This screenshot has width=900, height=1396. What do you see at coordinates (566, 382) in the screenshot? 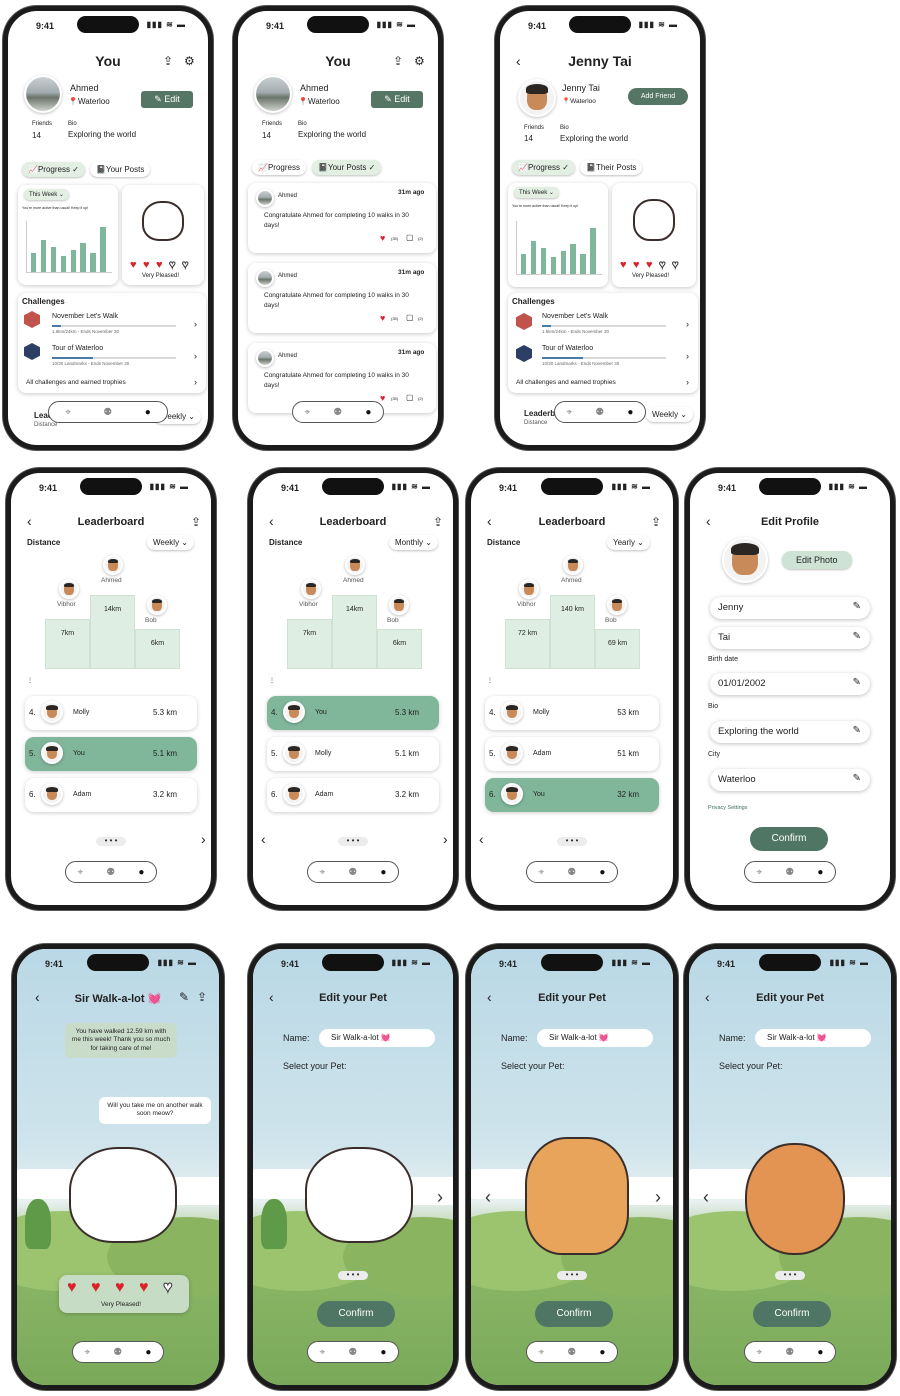
I see `all-challenges-link: All challenges and earned trophies` at bounding box center [566, 382].